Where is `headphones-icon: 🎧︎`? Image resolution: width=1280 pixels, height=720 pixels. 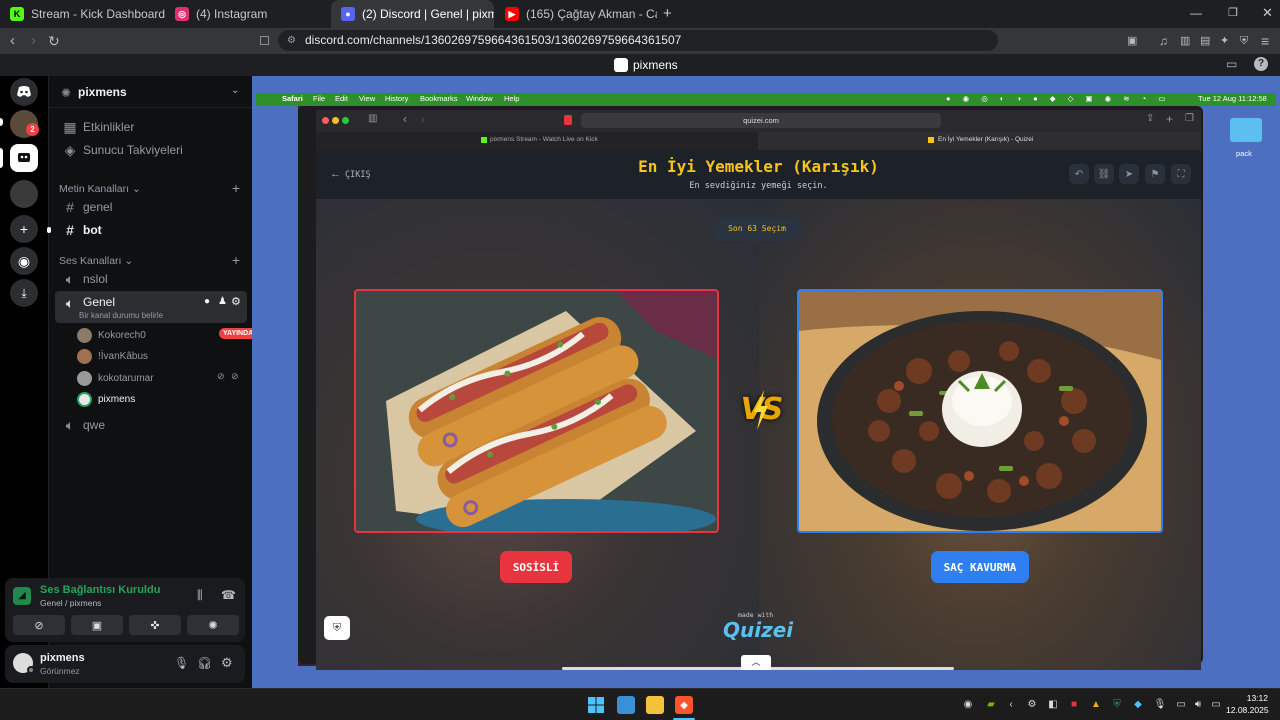 headphones-icon: 🎧︎ is located at coordinates (204, 663).